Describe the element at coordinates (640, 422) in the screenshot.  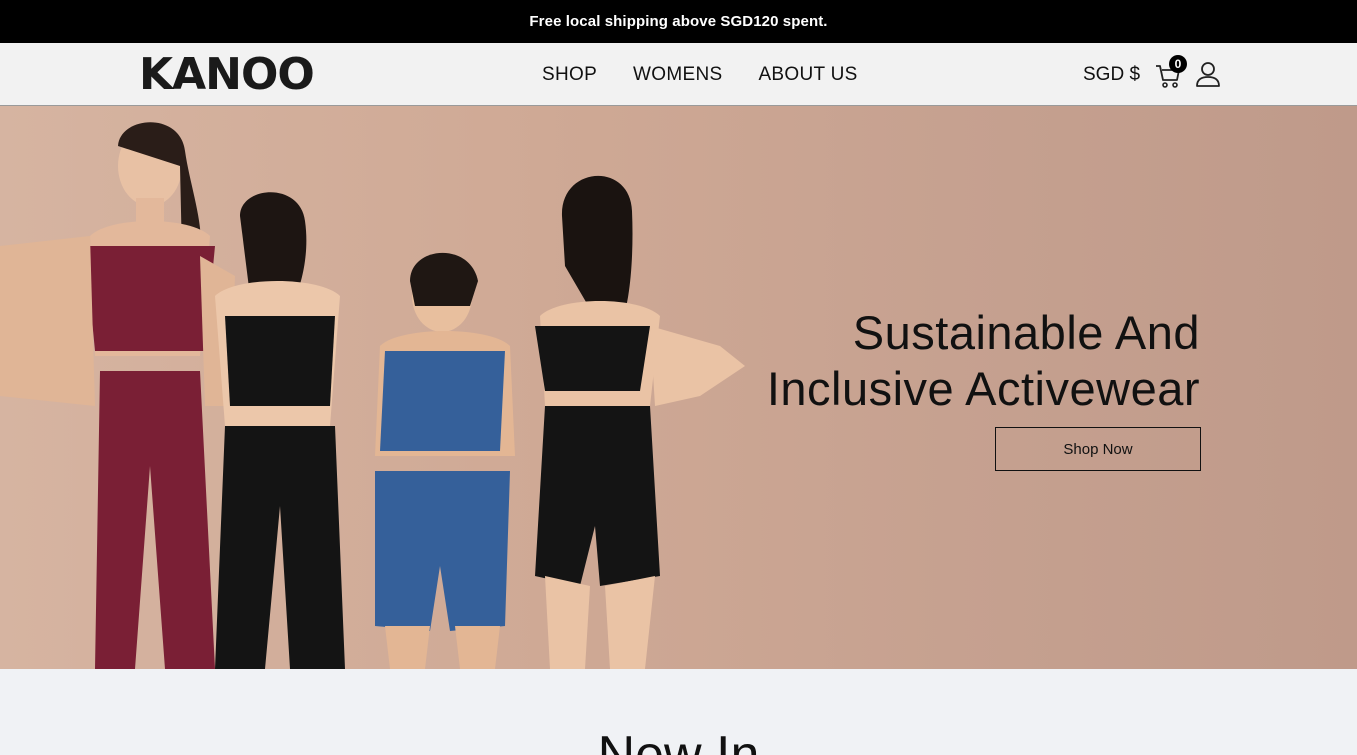
I see `model-black-right` at that location.